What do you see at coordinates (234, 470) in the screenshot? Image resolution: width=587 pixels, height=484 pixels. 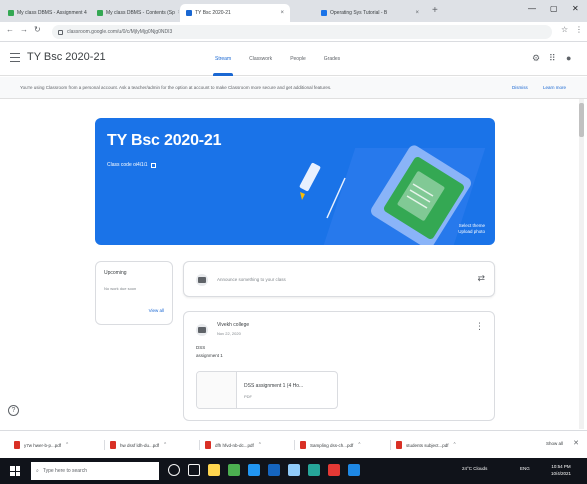 I see `store-icon` at bounding box center [234, 470].